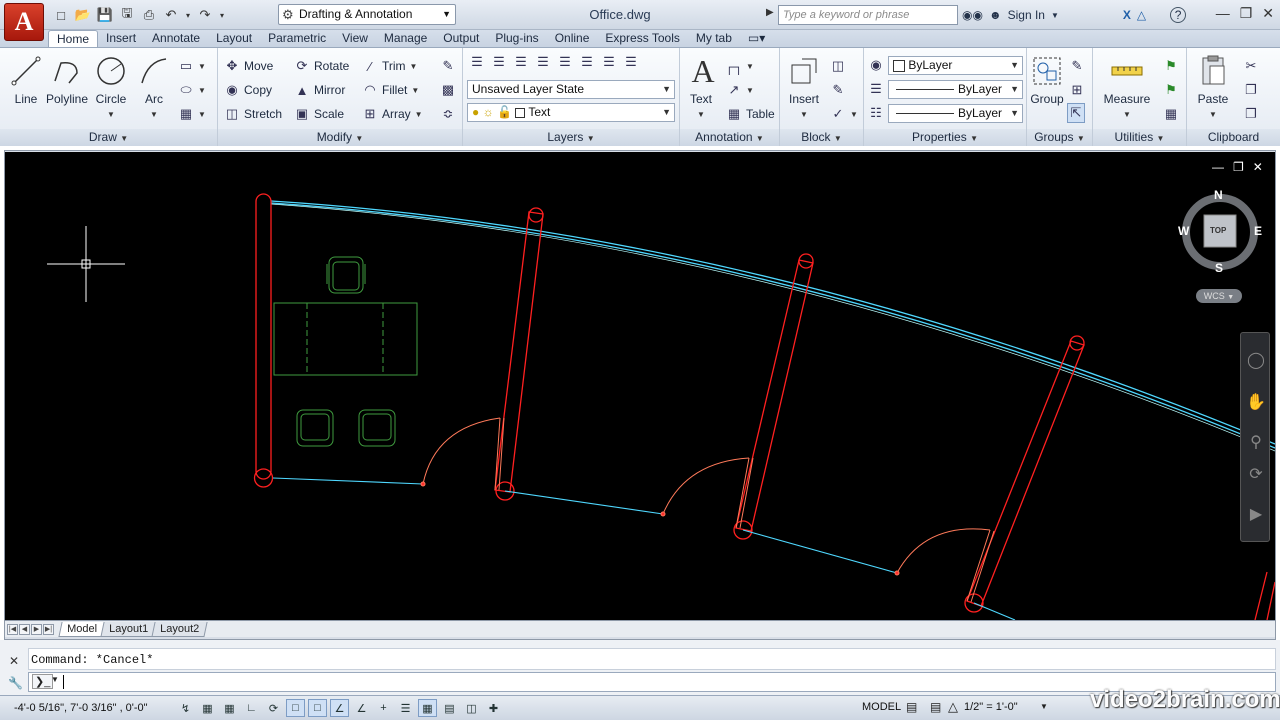 The height and width of the screenshot is (720, 1280). What do you see at coordinates (73, 39) in the screenshot?
I see `tab-home: Home` at bounding box center [73, 39].